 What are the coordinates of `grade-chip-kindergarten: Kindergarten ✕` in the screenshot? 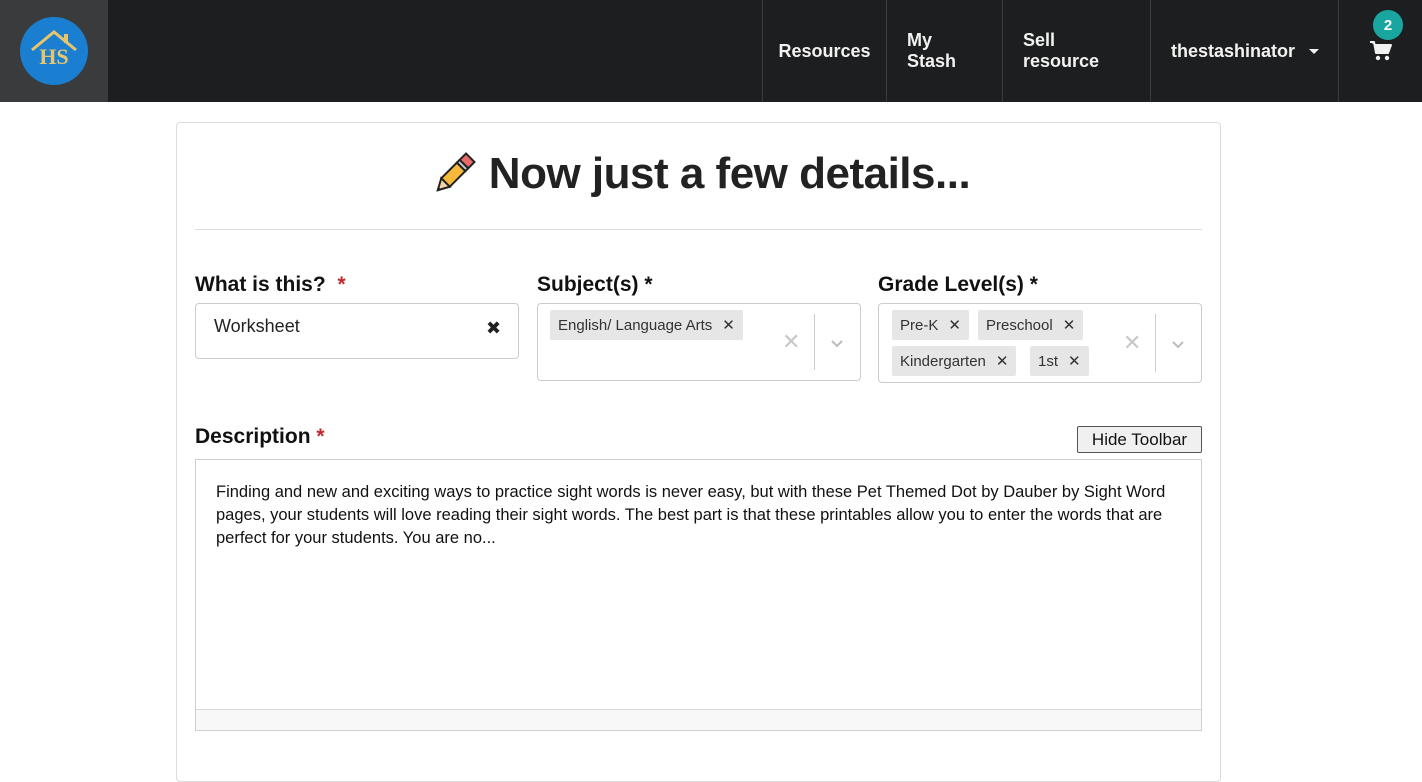 It's located at (954, 361).